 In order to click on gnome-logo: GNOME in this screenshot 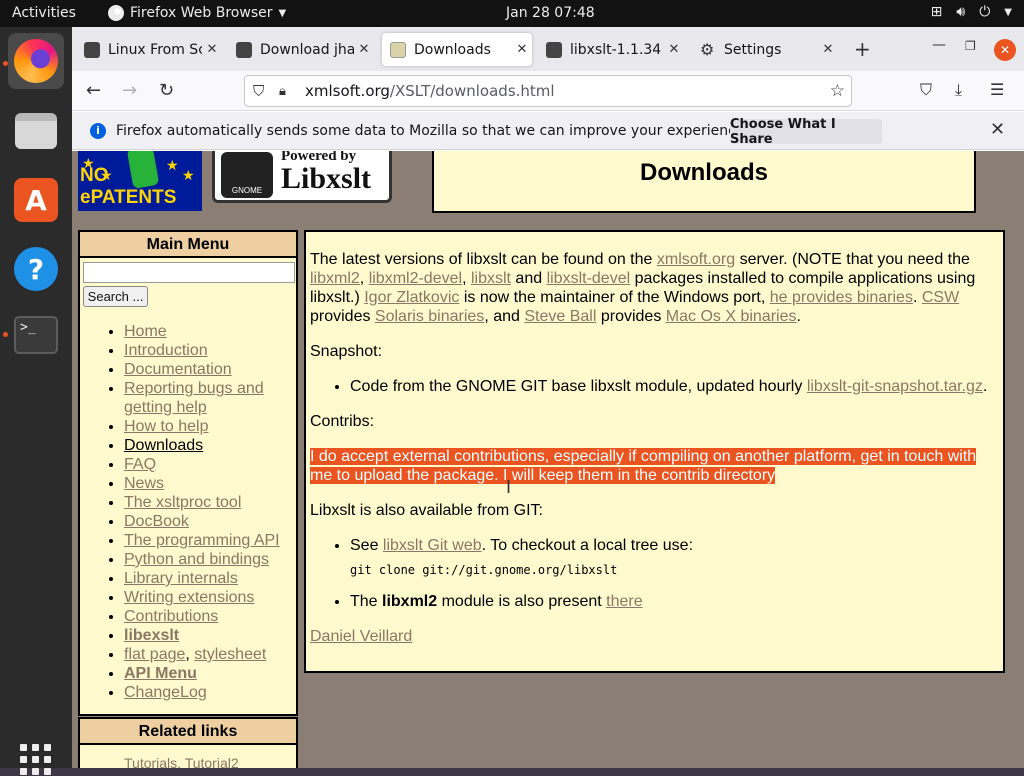, I will do `click(247, 175)`.